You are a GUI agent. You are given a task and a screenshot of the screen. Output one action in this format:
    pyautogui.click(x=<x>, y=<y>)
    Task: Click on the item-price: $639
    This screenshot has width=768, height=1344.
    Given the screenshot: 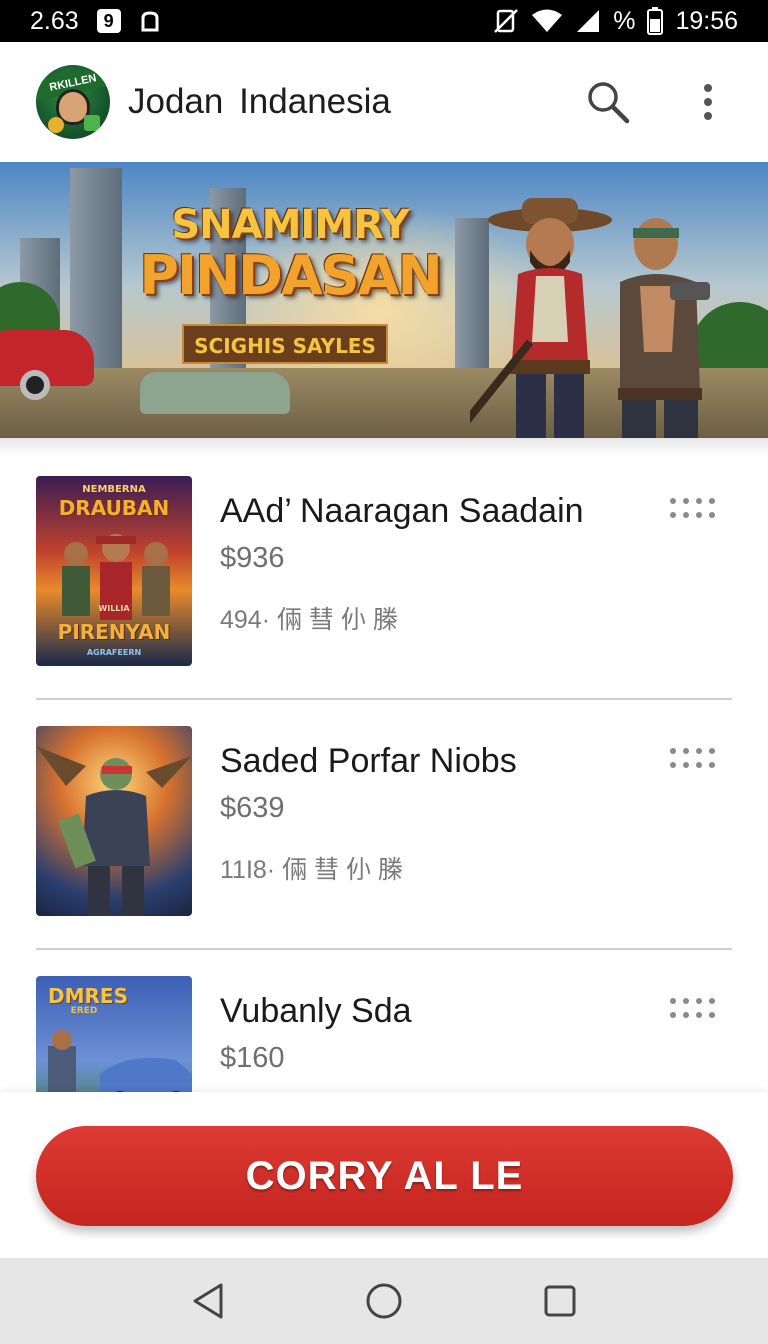 What is the action you would take?
    pyautogui.click(x=252, y=808)
    